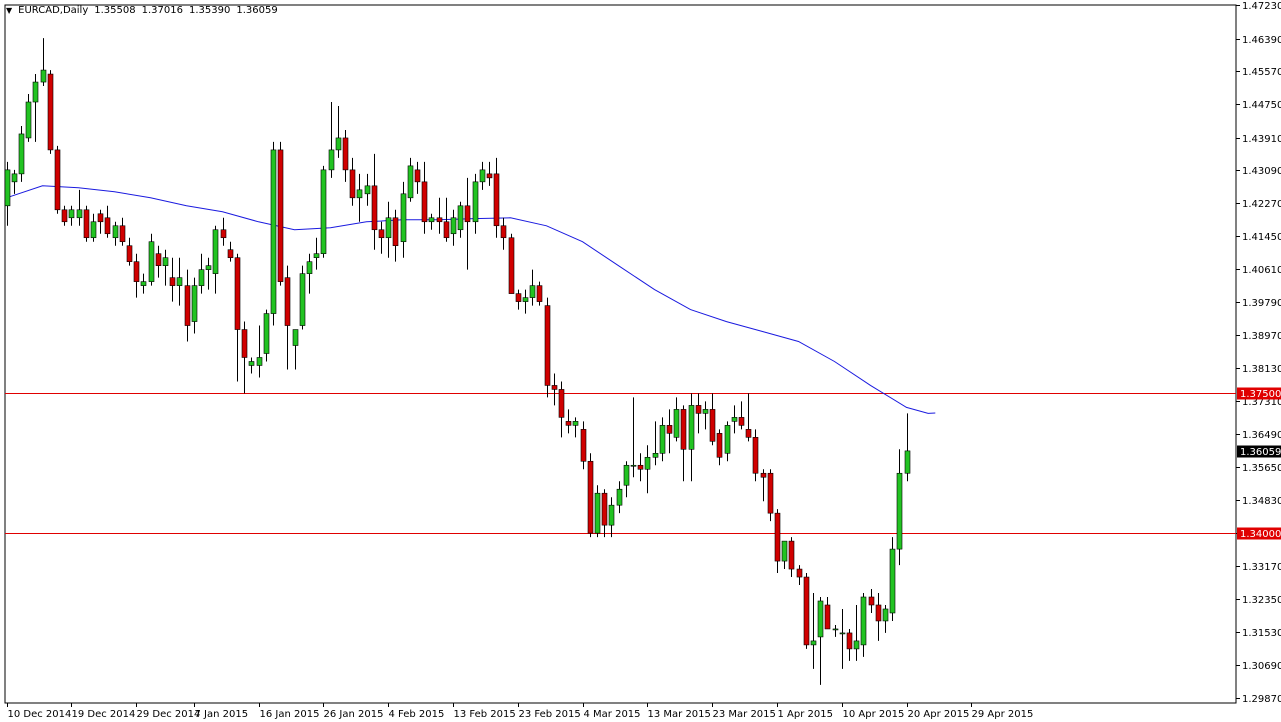 This screenshot has width=1281, height=722. Describe the element at coordinates (1261, 567) in the screenshot. I see `y-tick-label: 1.33170` at that location.